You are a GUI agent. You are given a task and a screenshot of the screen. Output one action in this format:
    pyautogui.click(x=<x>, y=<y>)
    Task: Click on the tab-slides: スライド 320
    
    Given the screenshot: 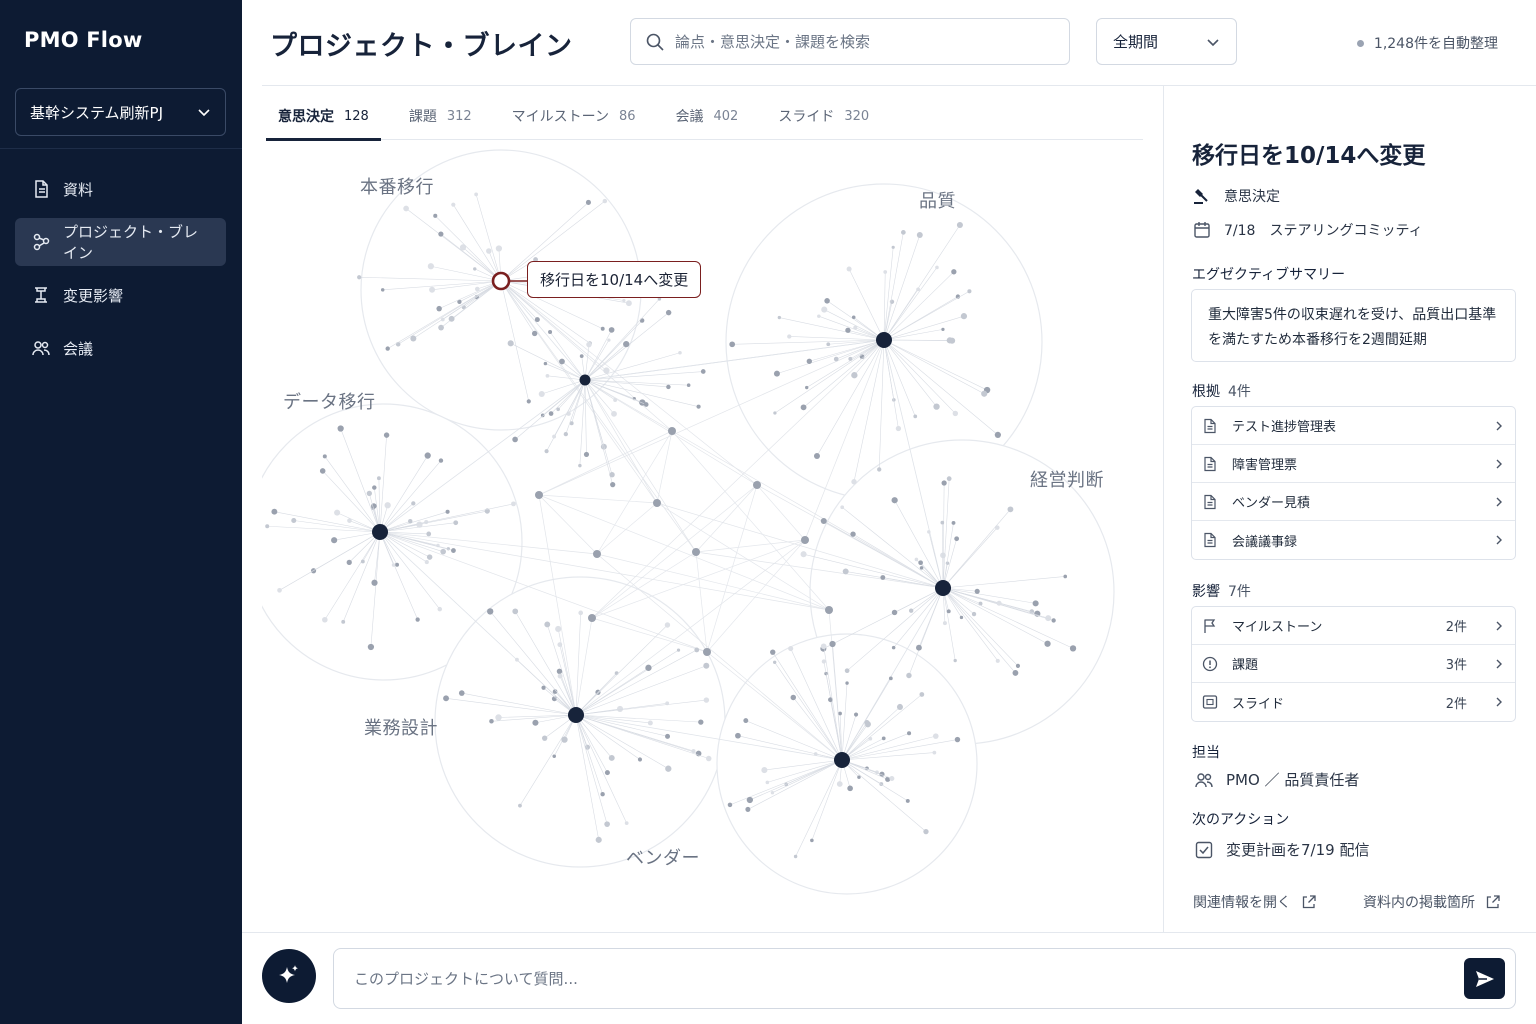 What is the action you would take?
    pyautogui.click(x=823, y=116)
    